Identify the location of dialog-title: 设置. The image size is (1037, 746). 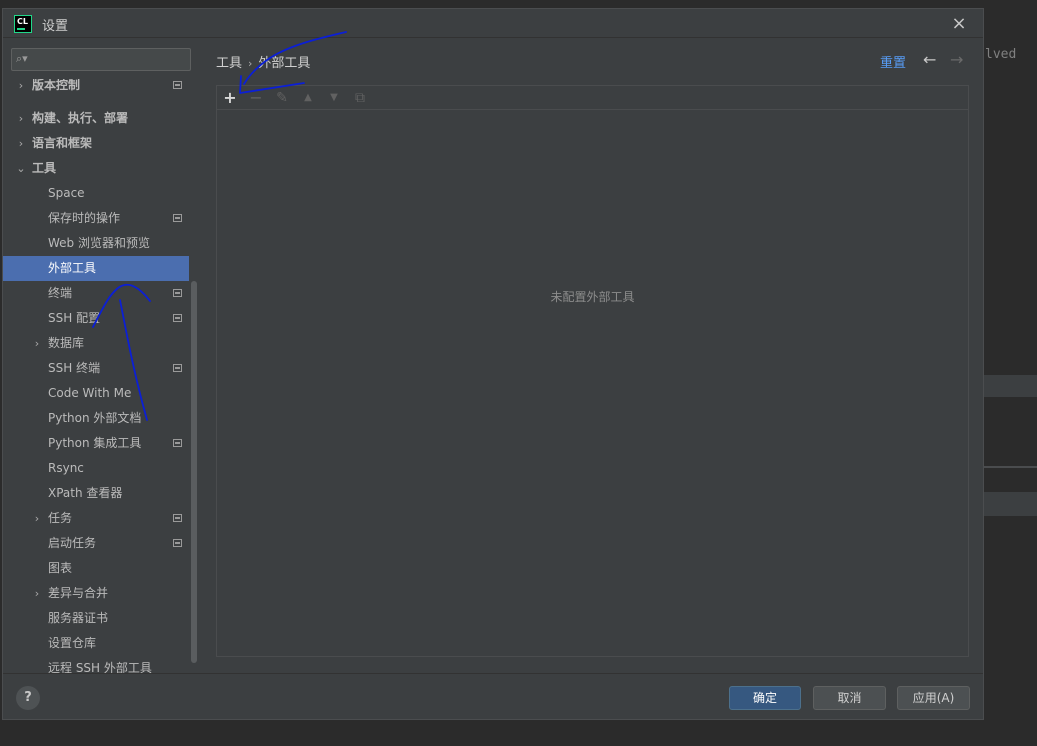
(55, 26).